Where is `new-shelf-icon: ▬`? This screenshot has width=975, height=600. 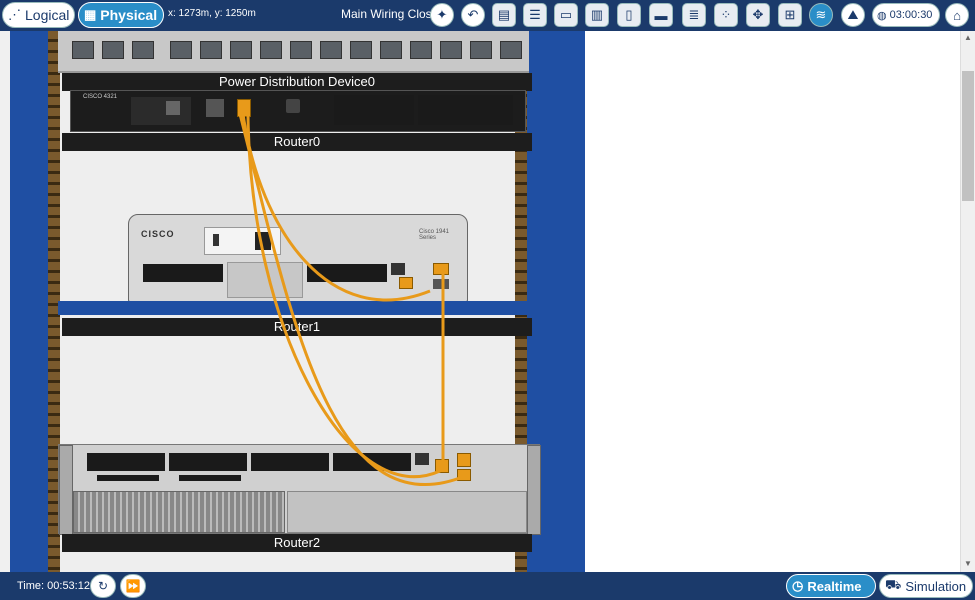
new-shelf-icon: ▬ is located at coordinates (661, 15).